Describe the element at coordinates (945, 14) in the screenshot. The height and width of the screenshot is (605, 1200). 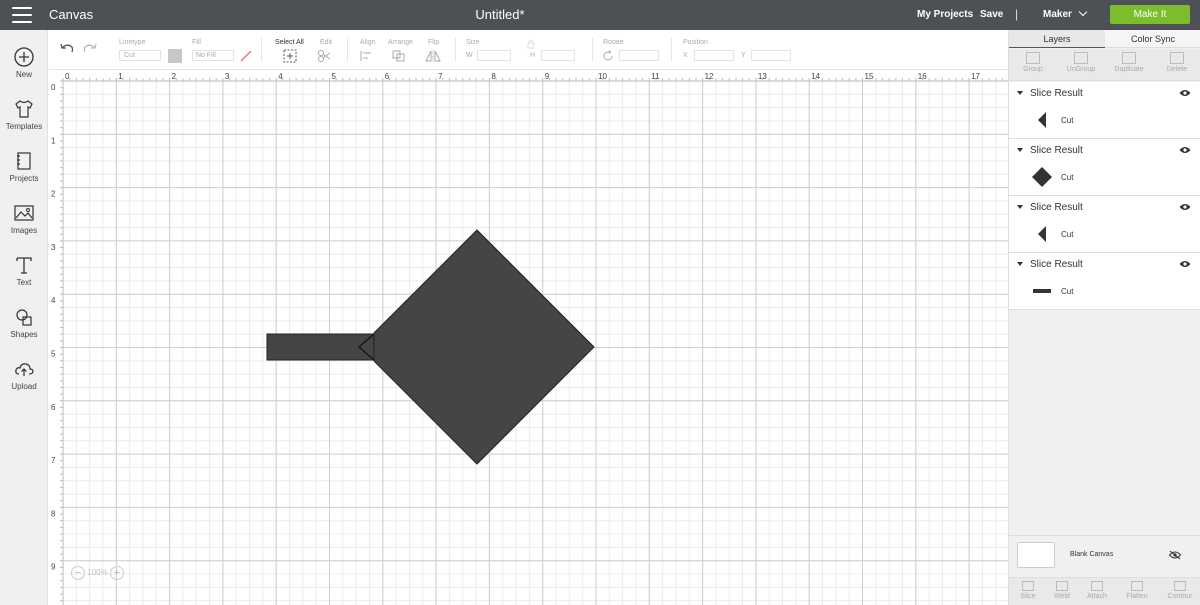
I see `my-projects-link: My Projects` at that location.